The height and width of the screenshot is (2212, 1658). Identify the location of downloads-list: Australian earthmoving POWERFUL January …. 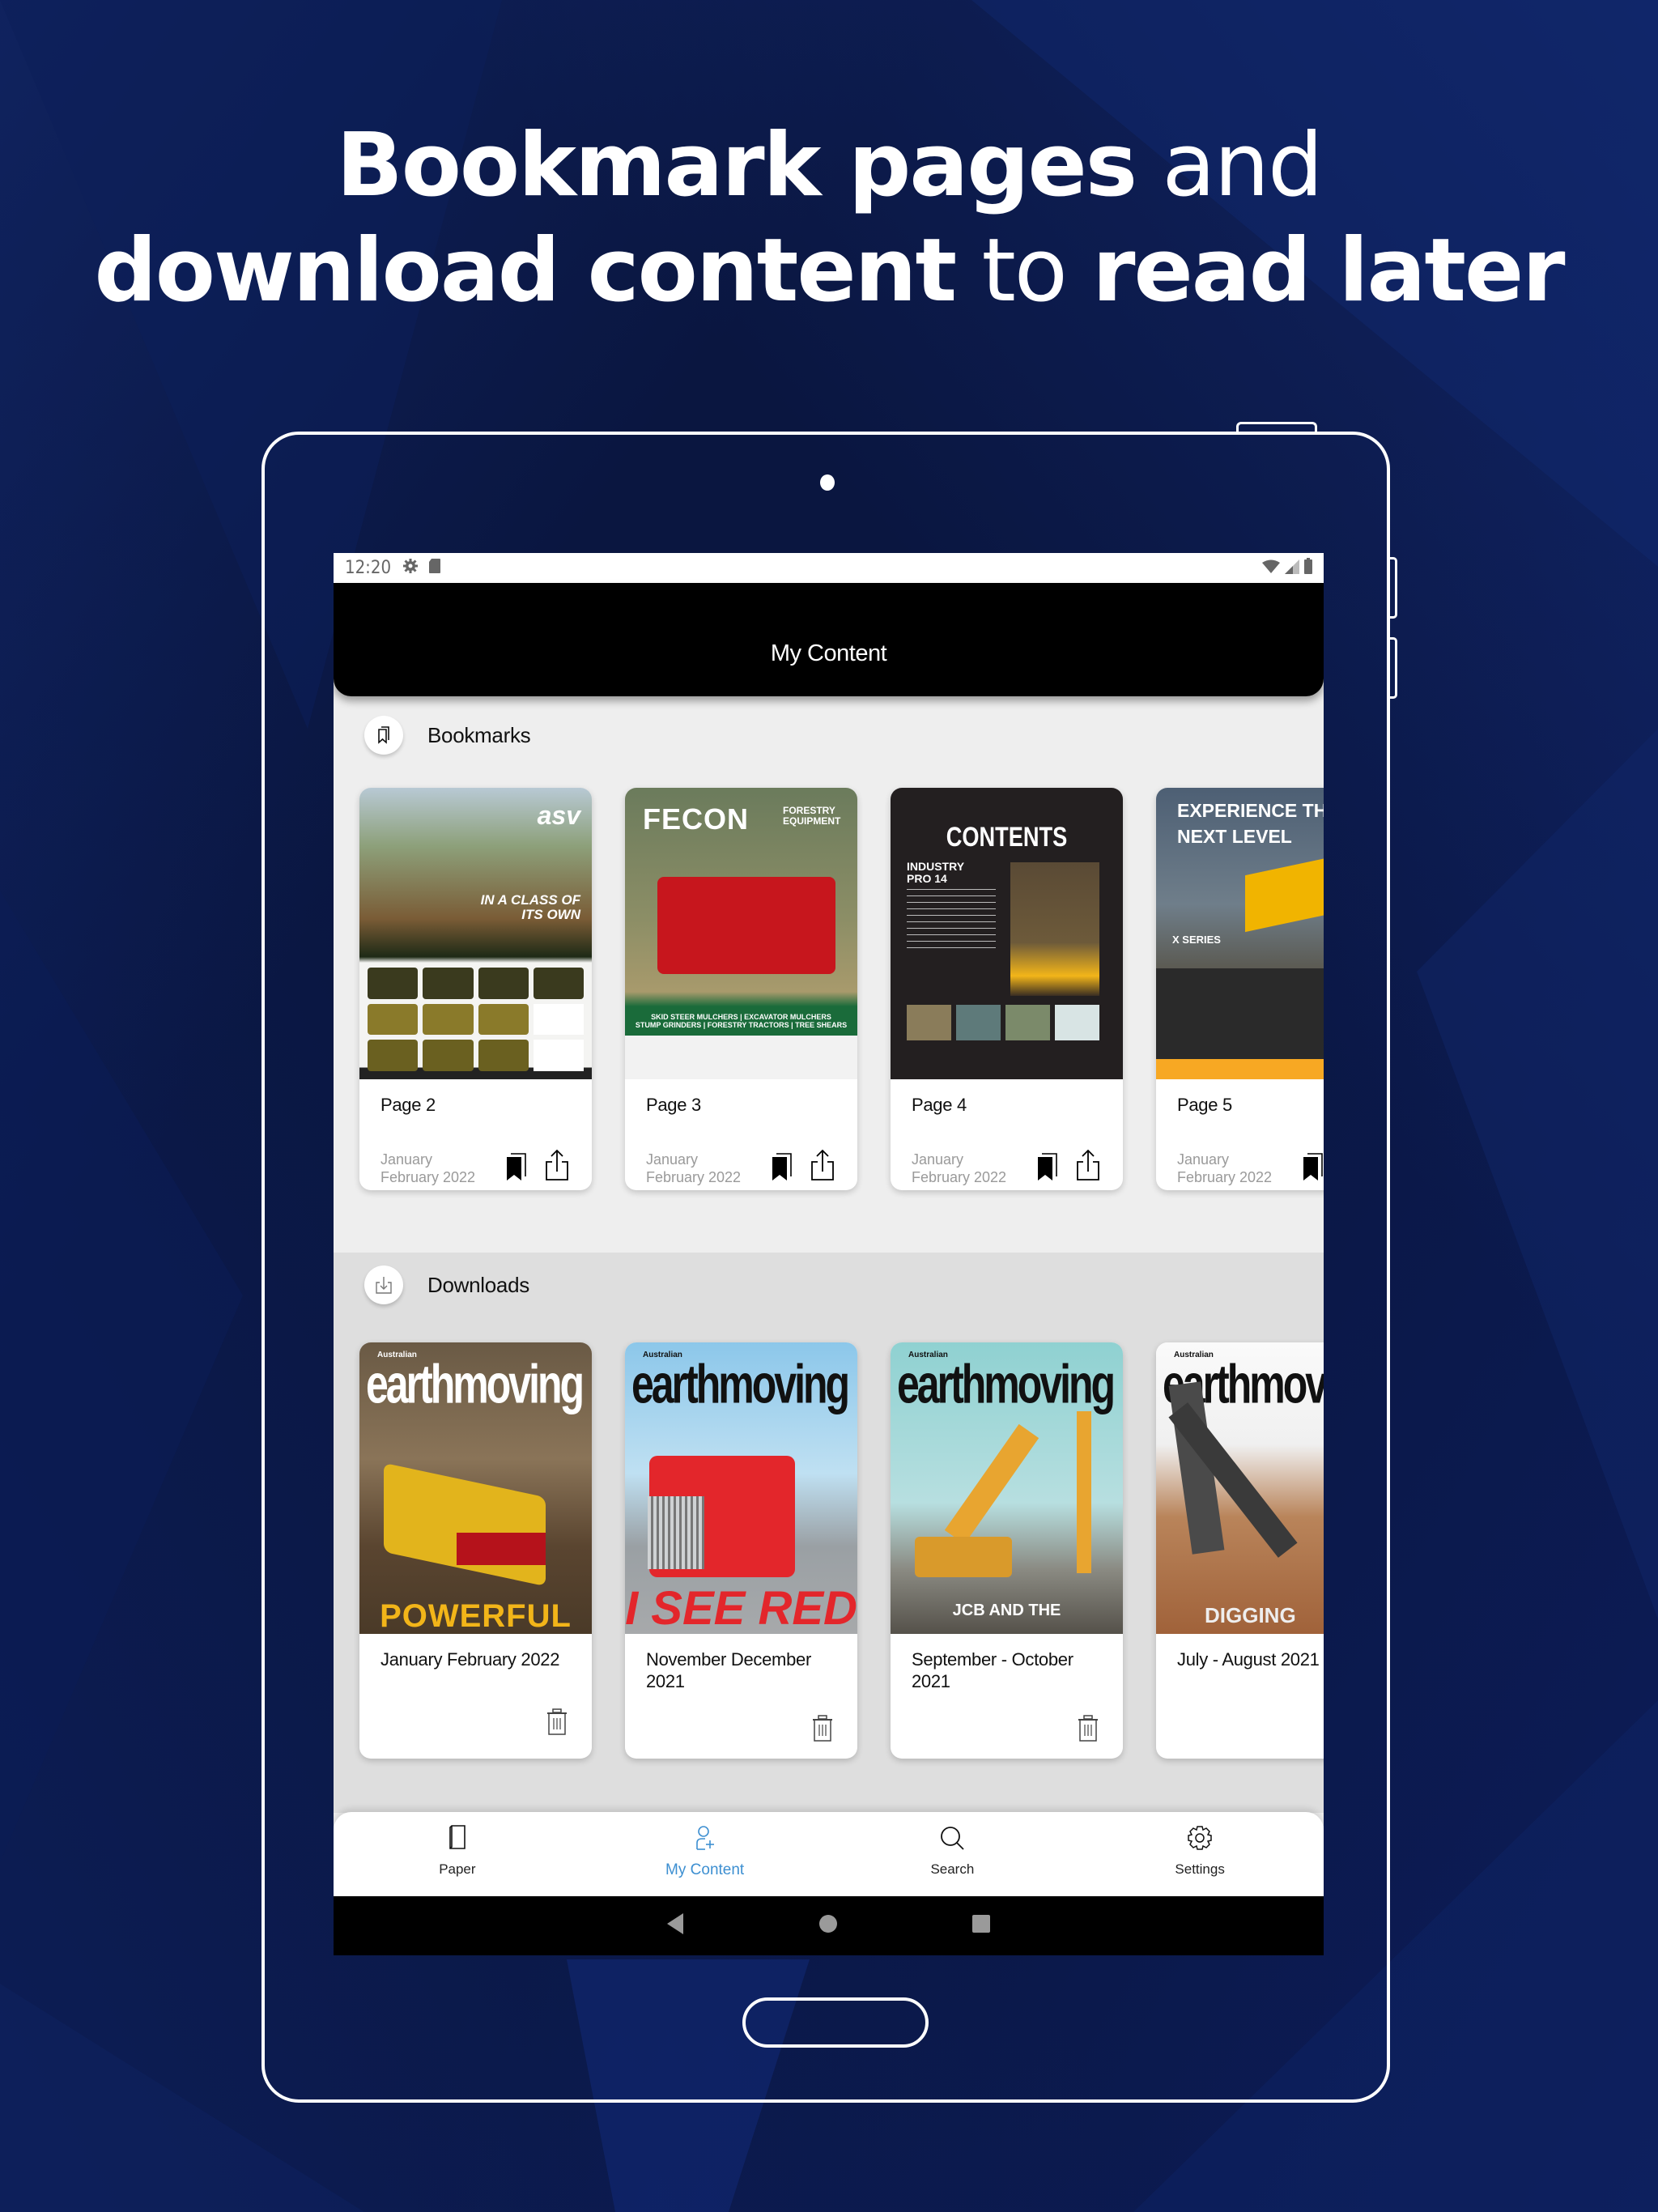
(841, 1550).